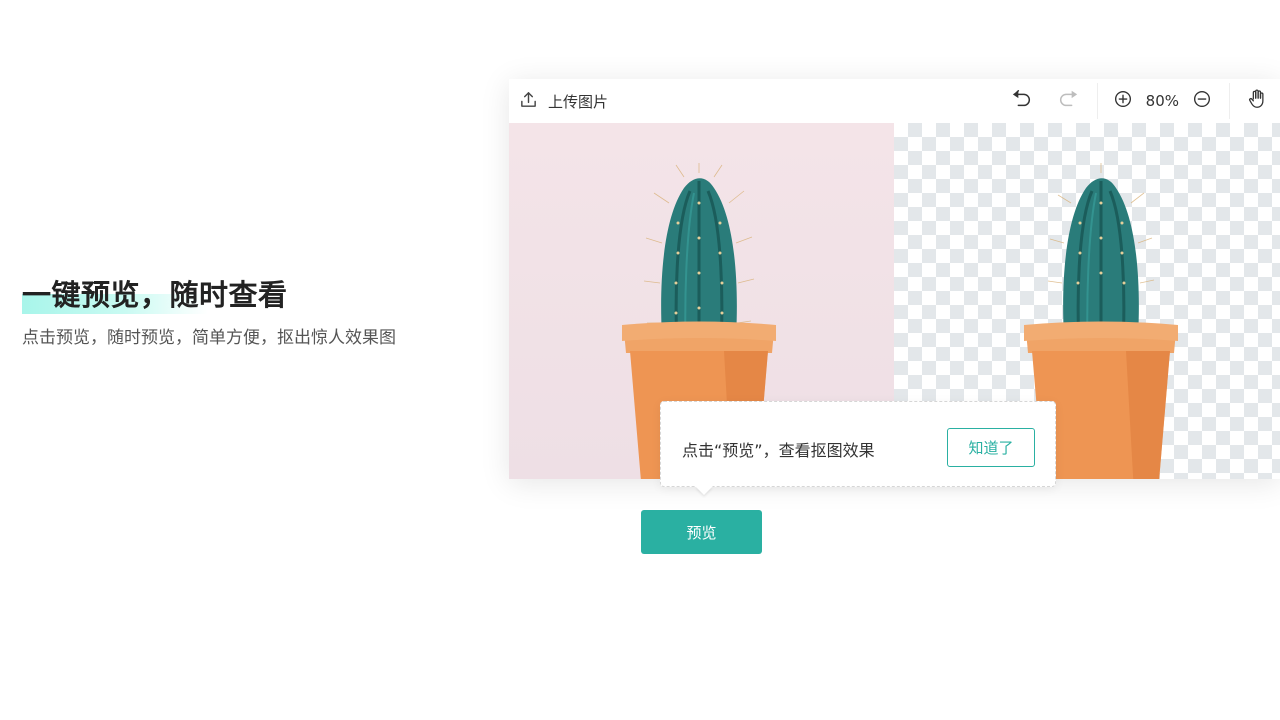  I want to click on zoom-out-icon, so click(1202, 101).